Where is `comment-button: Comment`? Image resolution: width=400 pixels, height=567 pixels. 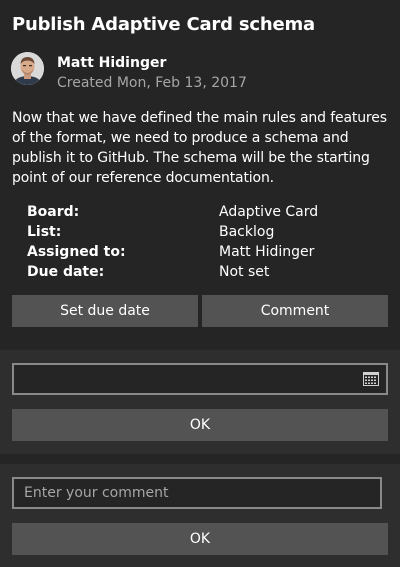 comment-button: Comment is located at coordinates (295, 311).